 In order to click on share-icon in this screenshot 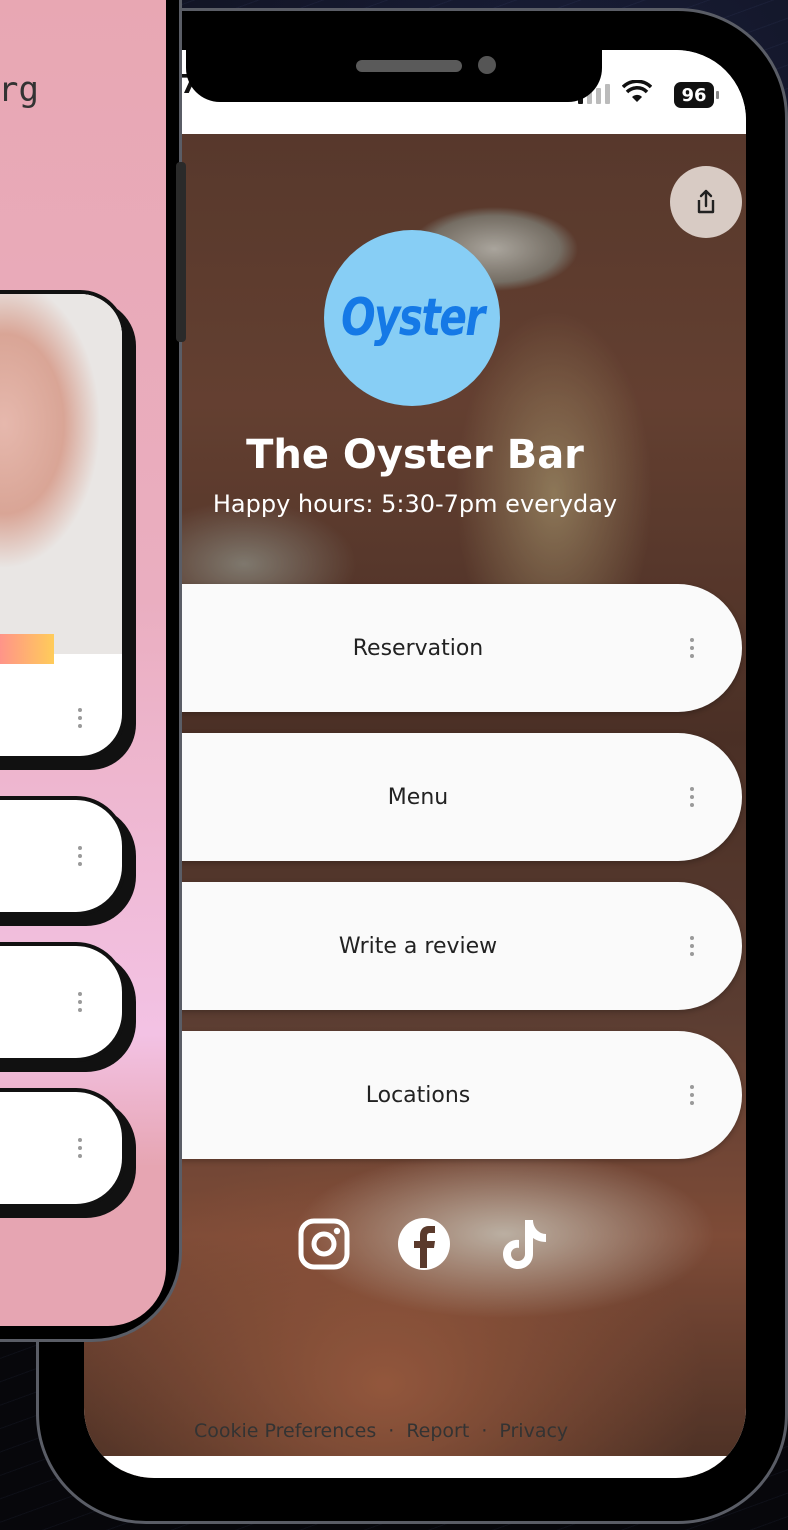, I will do `click(706, 201)`.